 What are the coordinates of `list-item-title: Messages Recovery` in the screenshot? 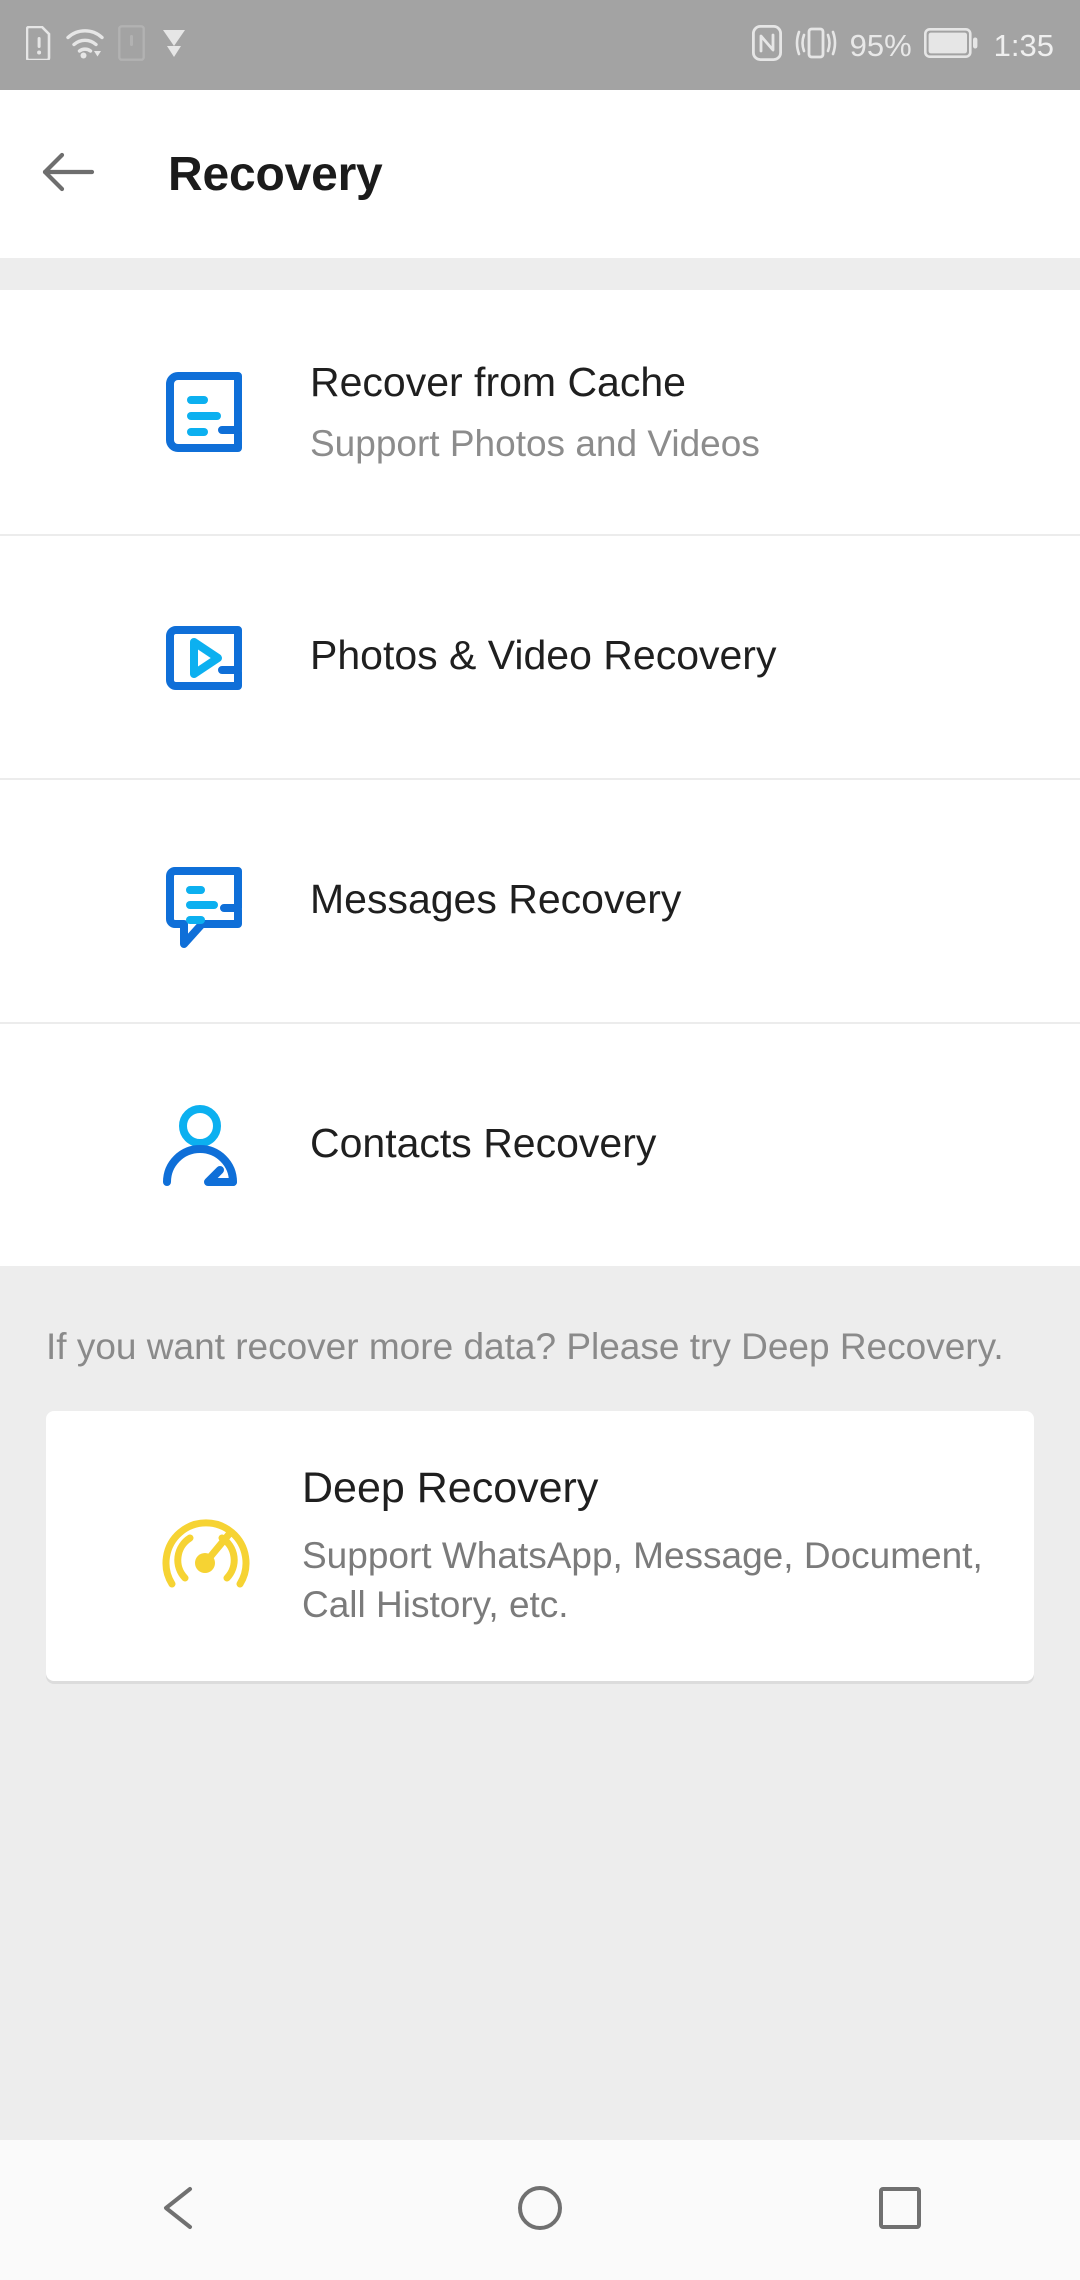 It's located at (496, 899).